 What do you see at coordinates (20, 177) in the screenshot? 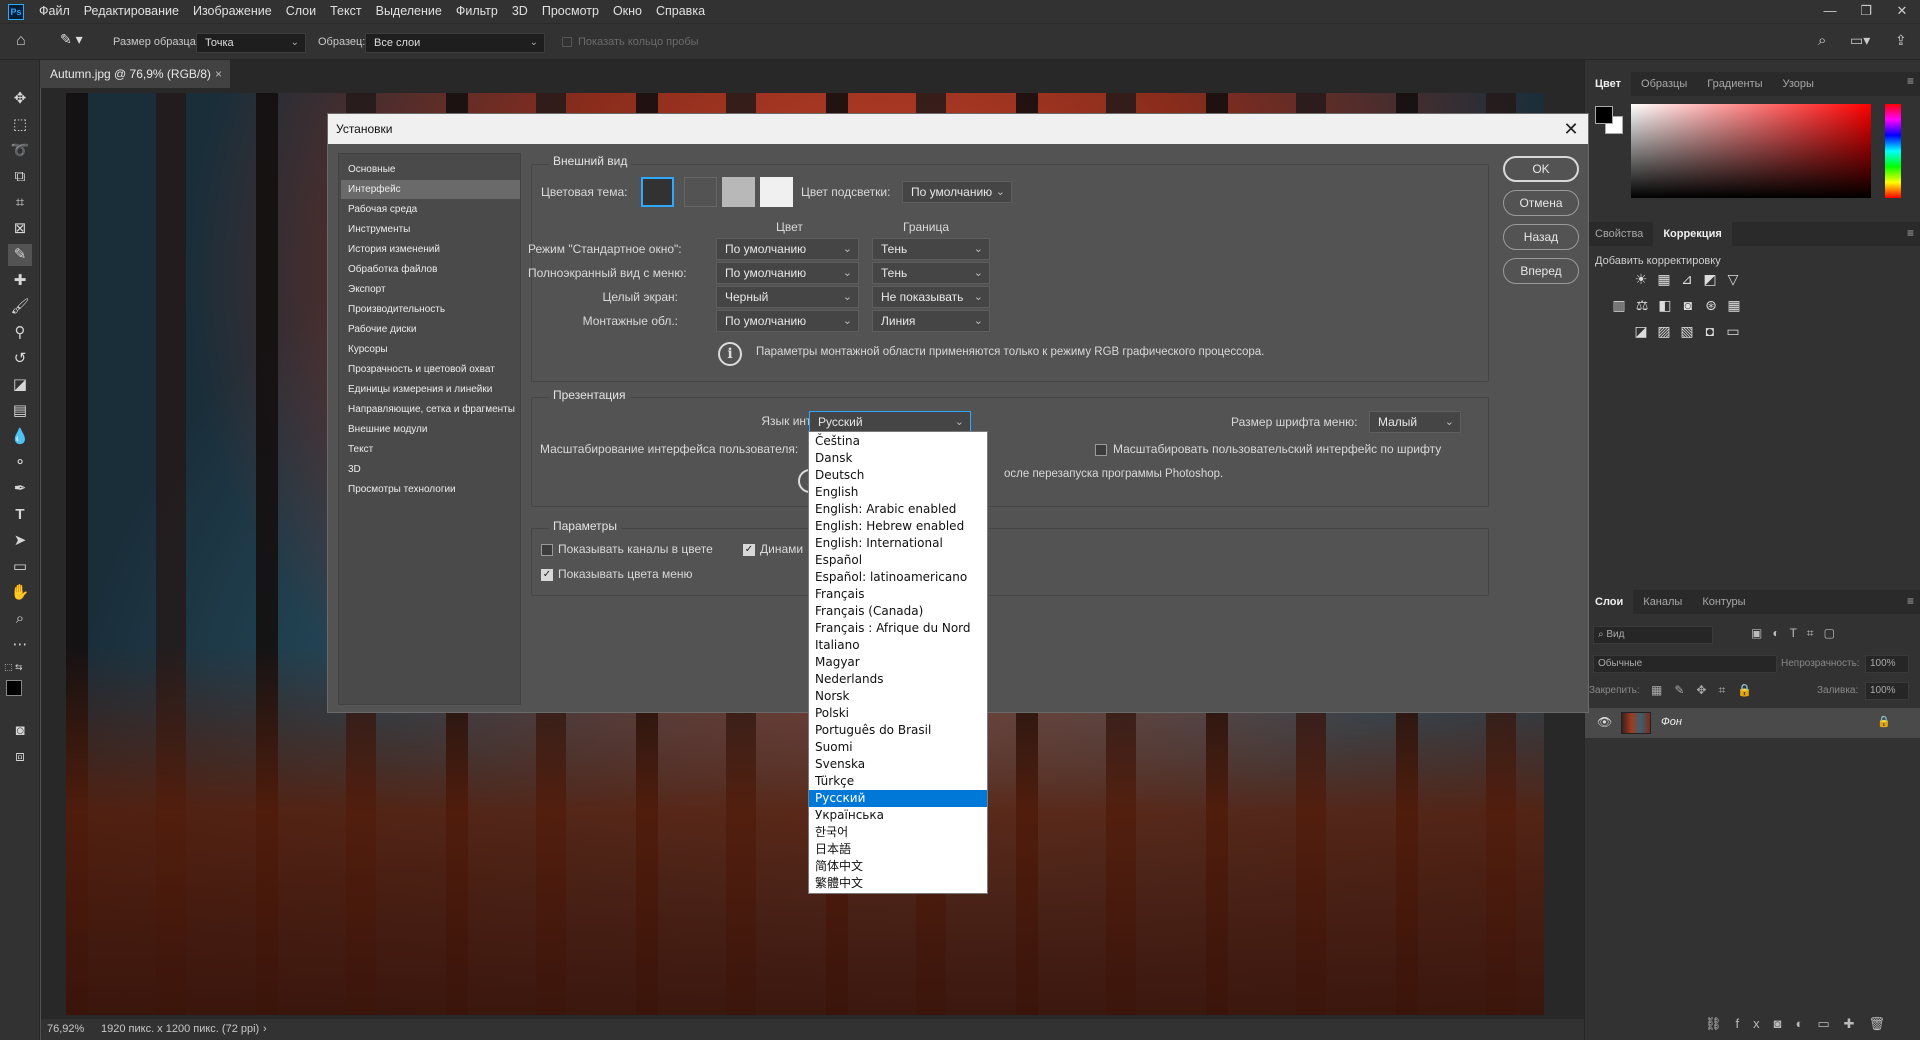
I see `object-select-tool-icon: ⧉` at bounding box center [20, 177].